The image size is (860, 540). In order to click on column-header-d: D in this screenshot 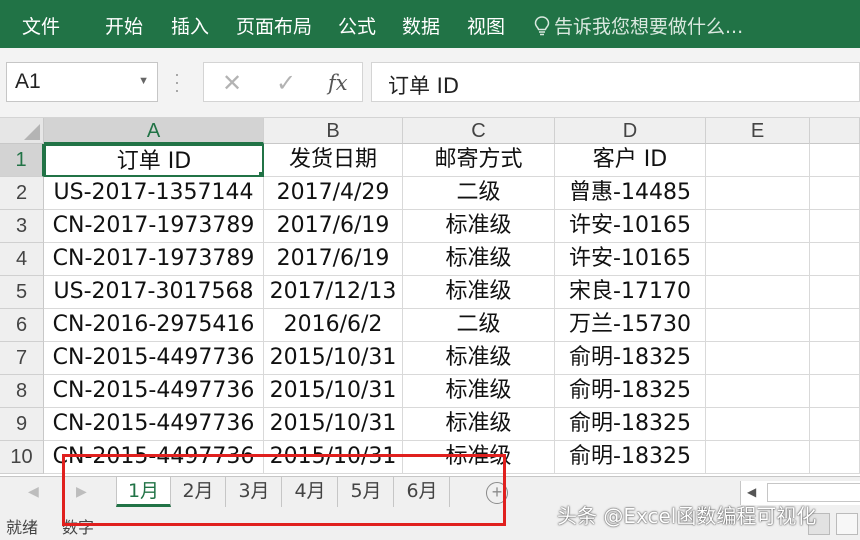, I will do `click(630, 131)`.